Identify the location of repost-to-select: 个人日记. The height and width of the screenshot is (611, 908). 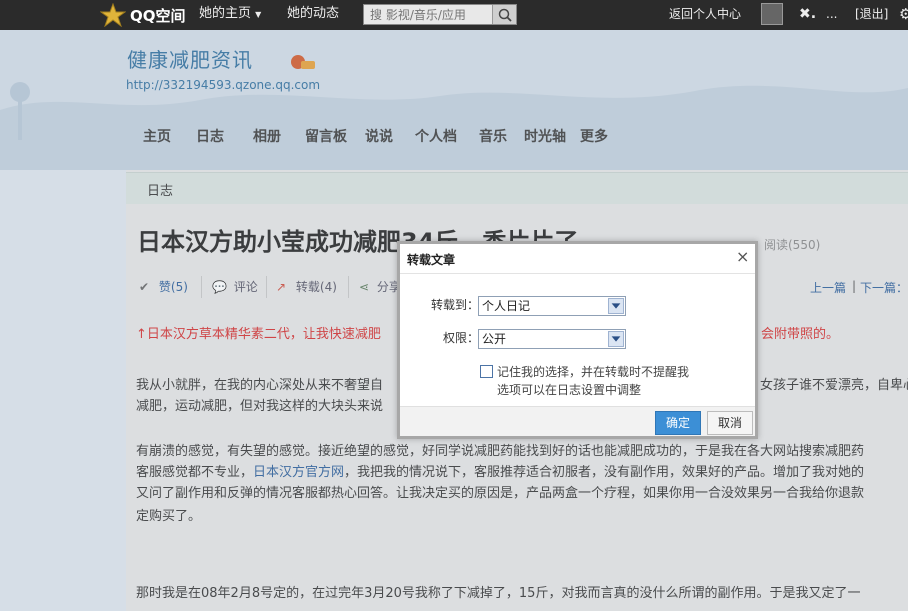
(552, 306).